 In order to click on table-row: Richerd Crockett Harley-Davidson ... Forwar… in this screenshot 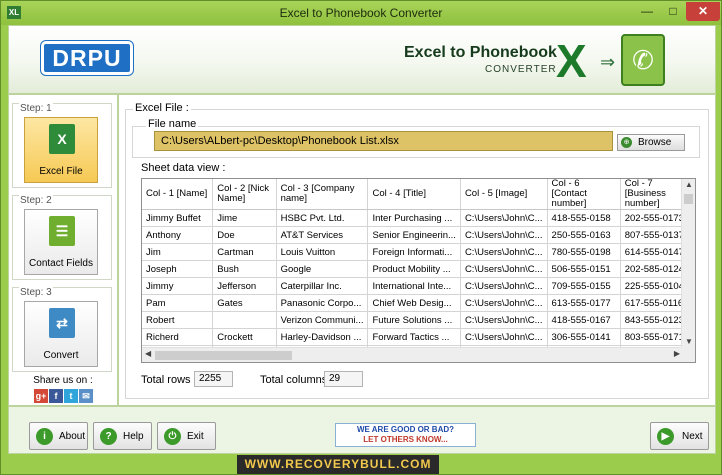, I will do `click(418, 337)`.